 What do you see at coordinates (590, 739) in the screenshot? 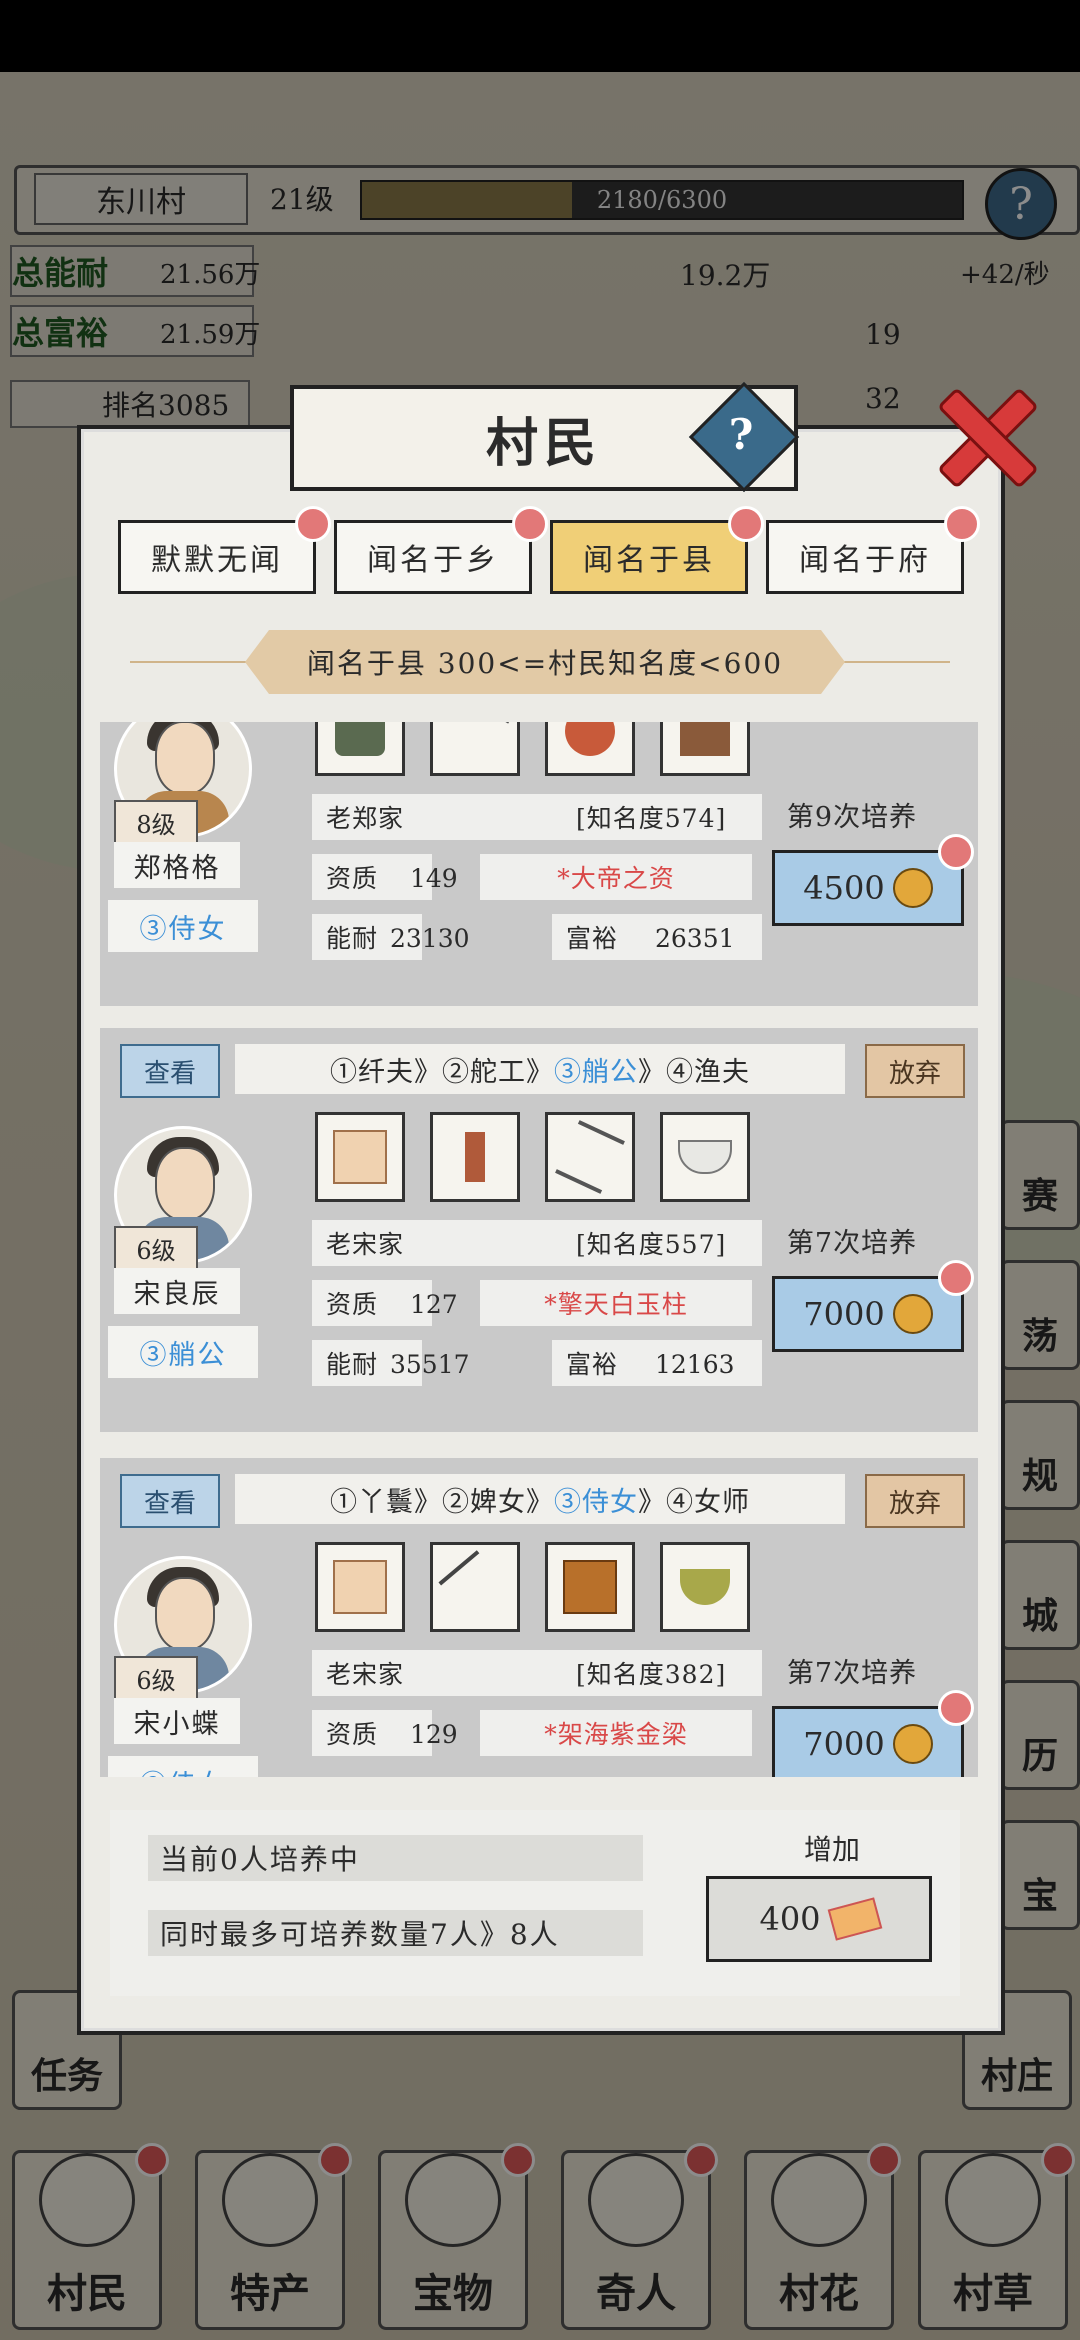
I see `item-icon` at bounding box center [590, 739].